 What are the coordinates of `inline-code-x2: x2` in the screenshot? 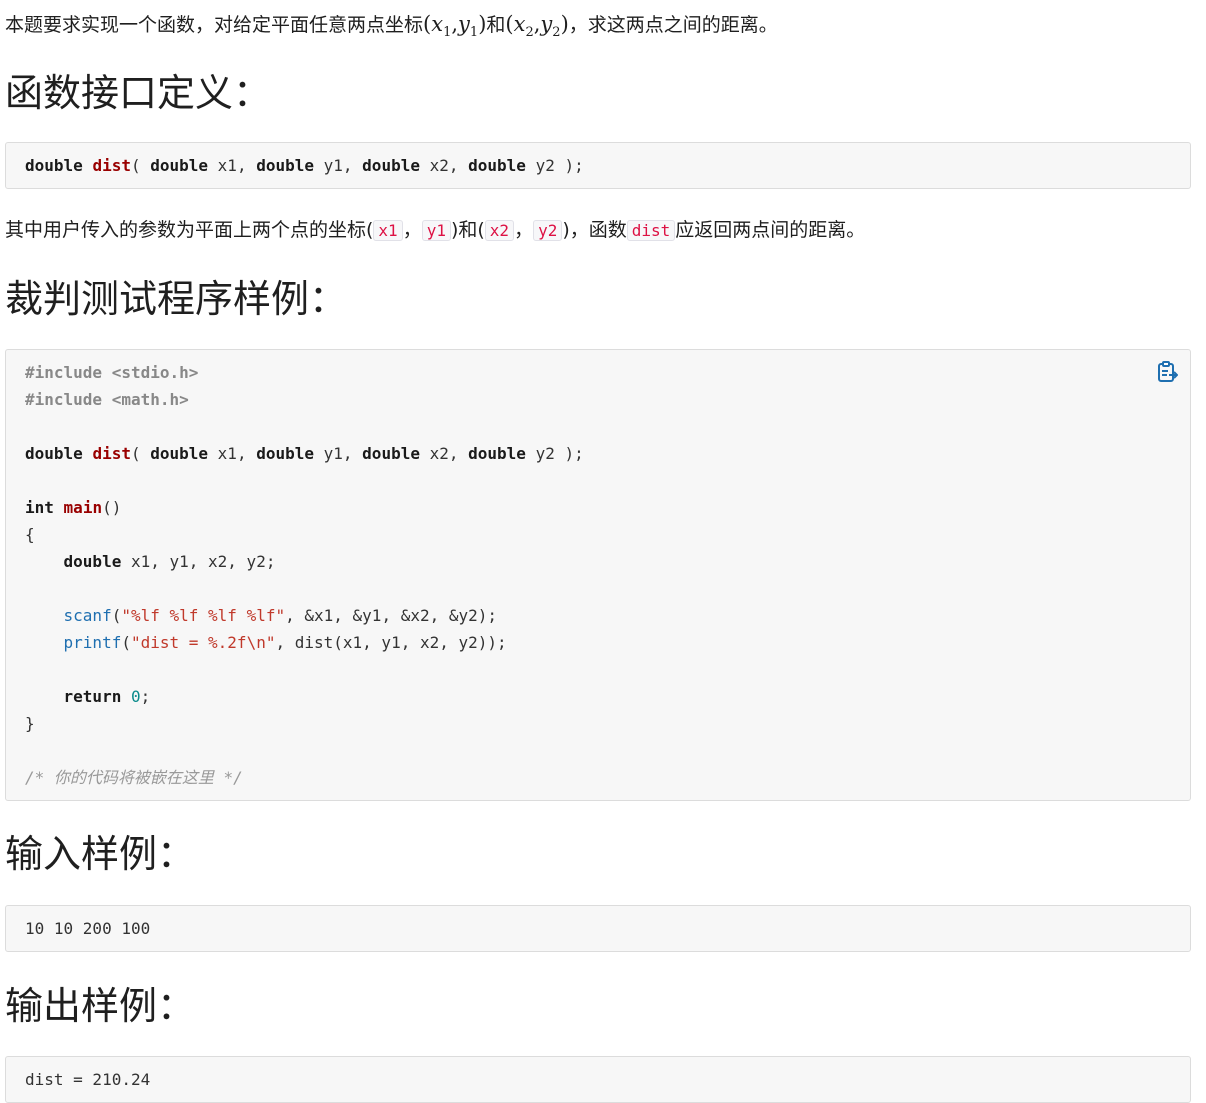 It's located at (499, 230).